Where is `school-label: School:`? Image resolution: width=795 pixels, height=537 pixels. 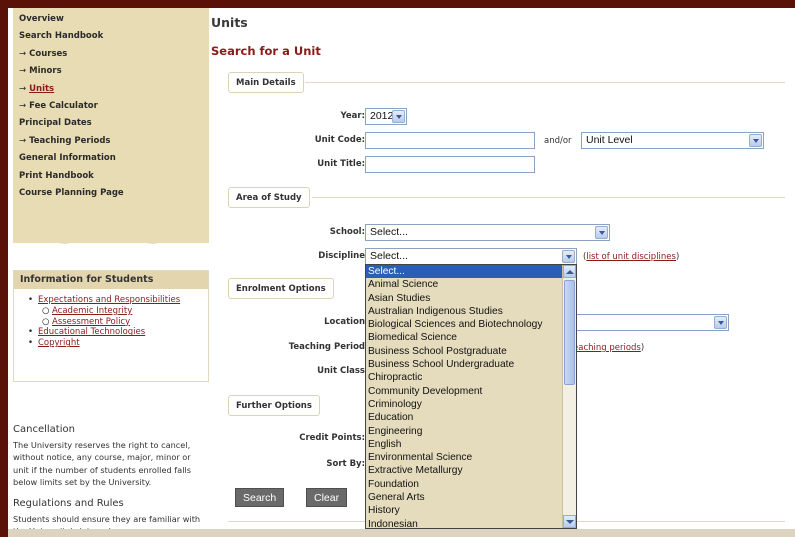
school-label: School: is located at coordinates (347, 232).